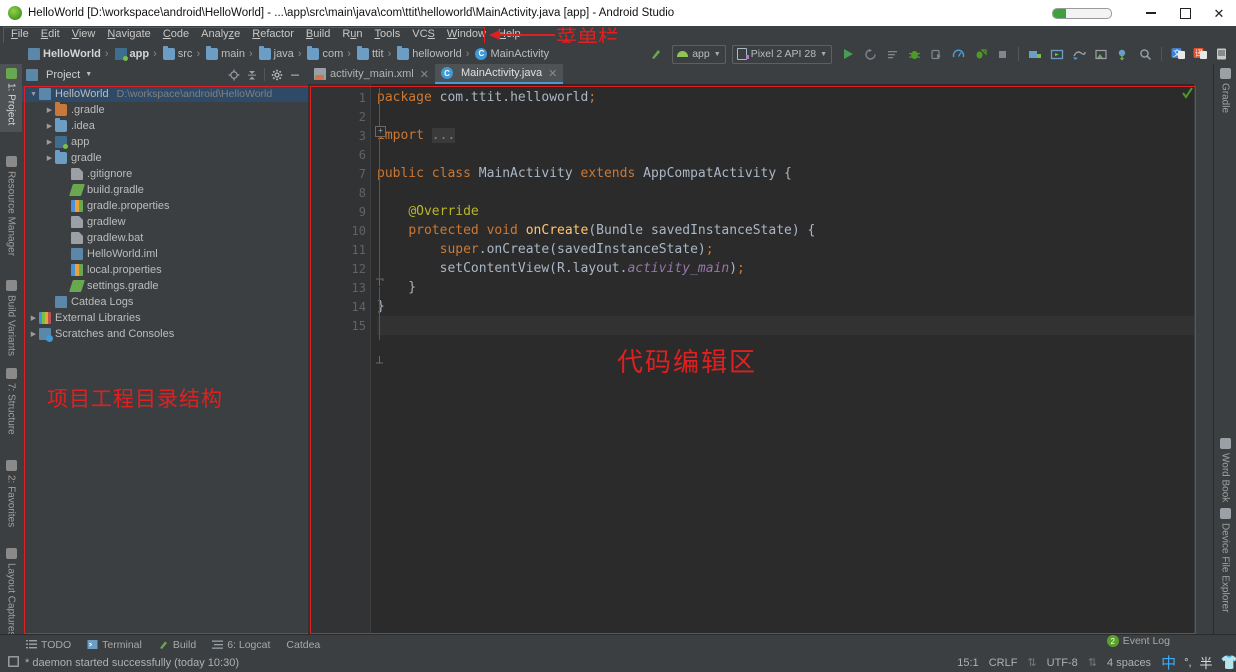 The width and height of the screenshot is (1236, 672). Describe the element at coordinates (175, 52) in the screenshot. I see `breadcrumb-item-src: src` at that location.